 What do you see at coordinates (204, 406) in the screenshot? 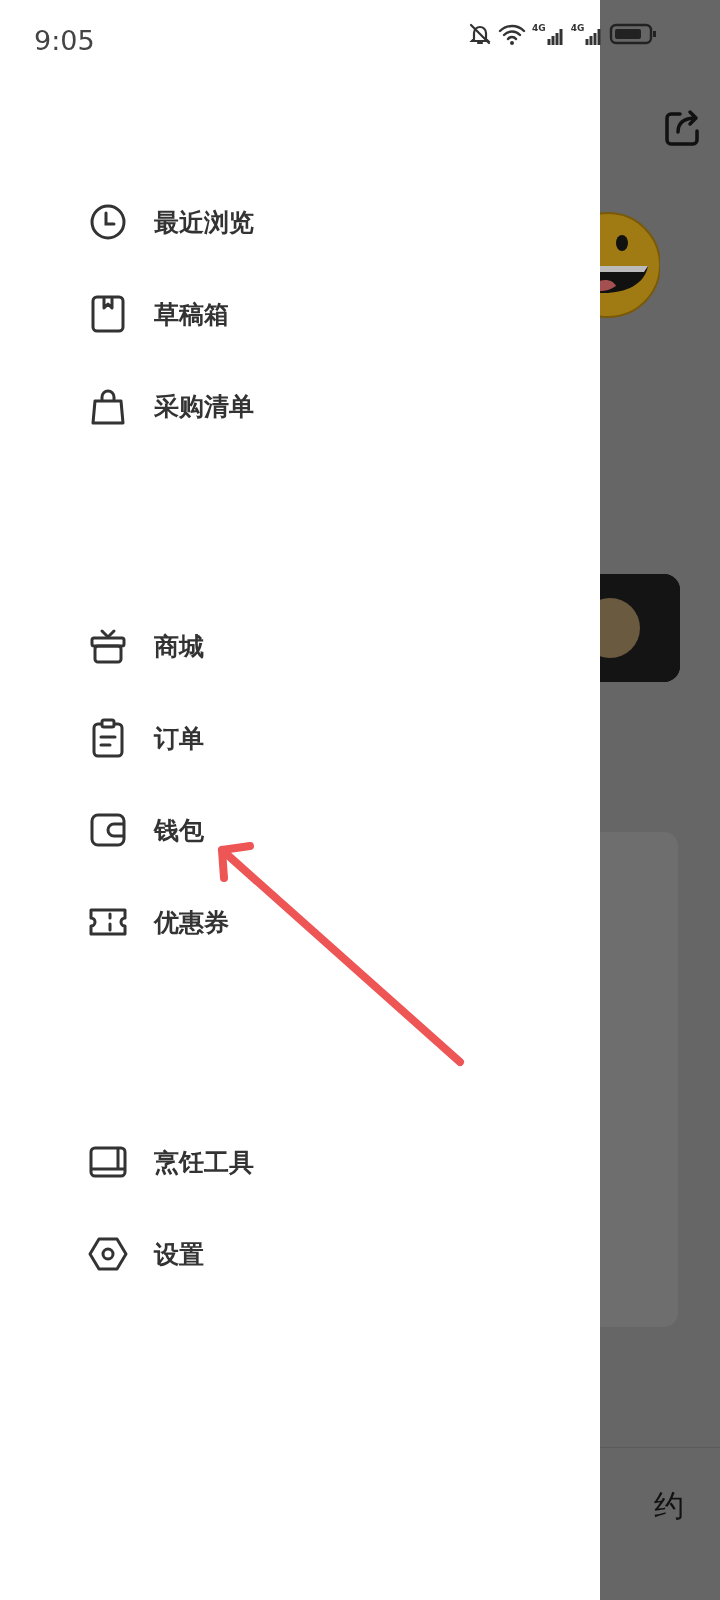
I see `menu-item: 采购清单` at bounding box center [204, 406].